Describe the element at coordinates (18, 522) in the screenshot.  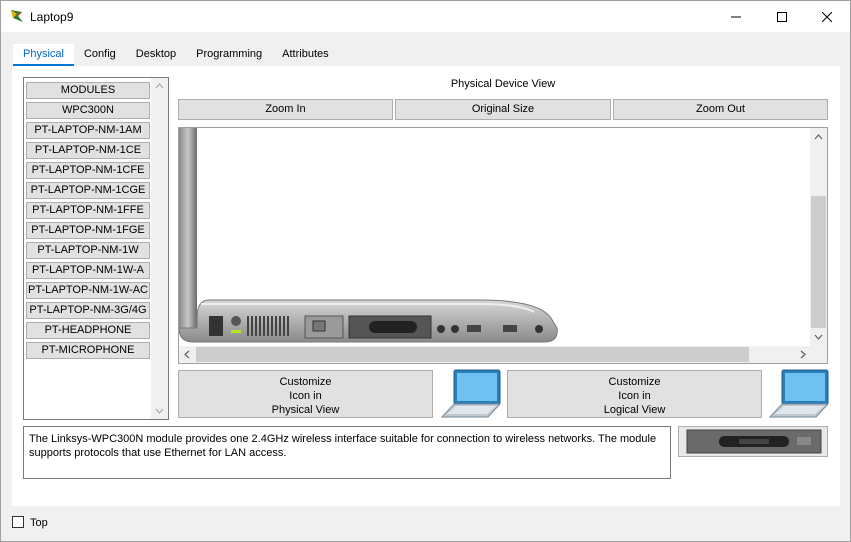
I see `top-checkbox` at that location.